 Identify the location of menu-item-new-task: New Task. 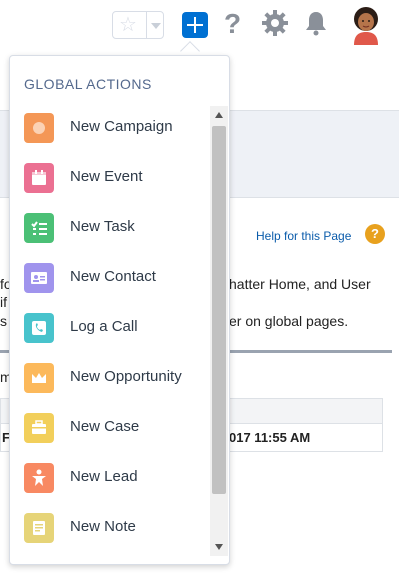
(110, 228).